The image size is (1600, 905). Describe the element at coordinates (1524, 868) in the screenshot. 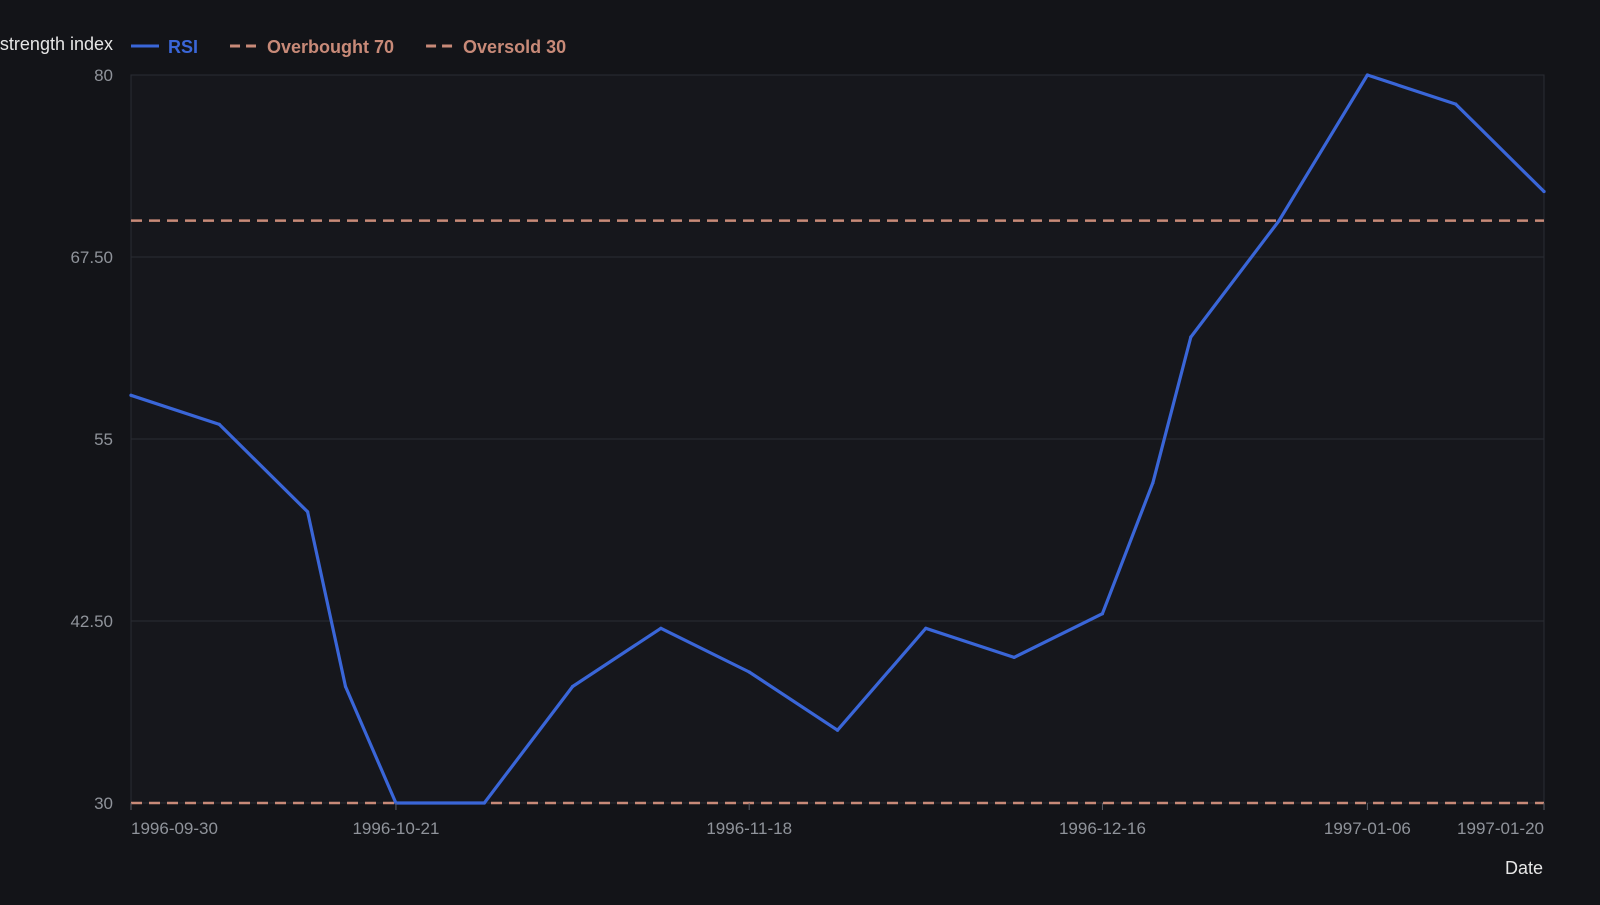

I see `x-axis-title: Date` at that location.